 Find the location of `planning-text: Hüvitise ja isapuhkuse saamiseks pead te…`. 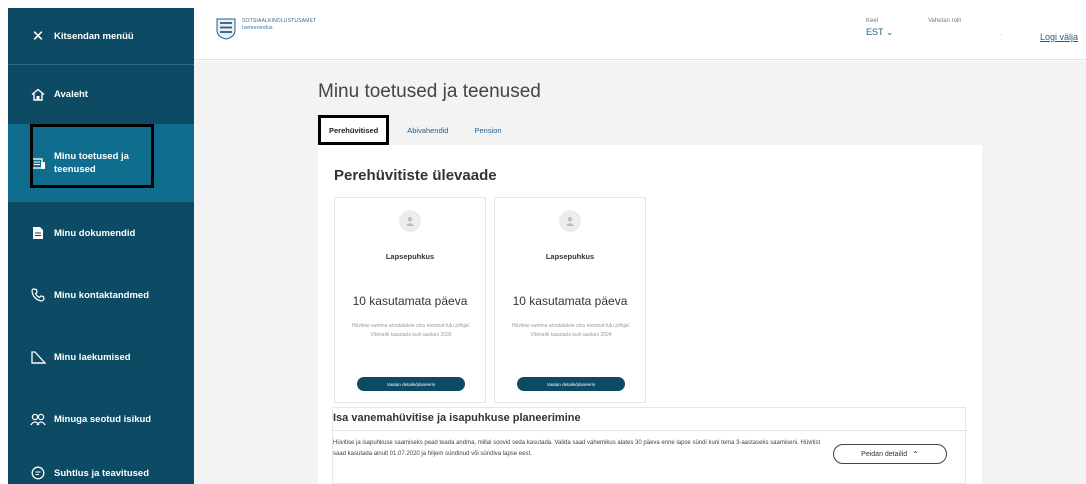

planning-text: Hüvitise ja isapuhkuse saamiseks pead te… is located at coordinates (577, 448).